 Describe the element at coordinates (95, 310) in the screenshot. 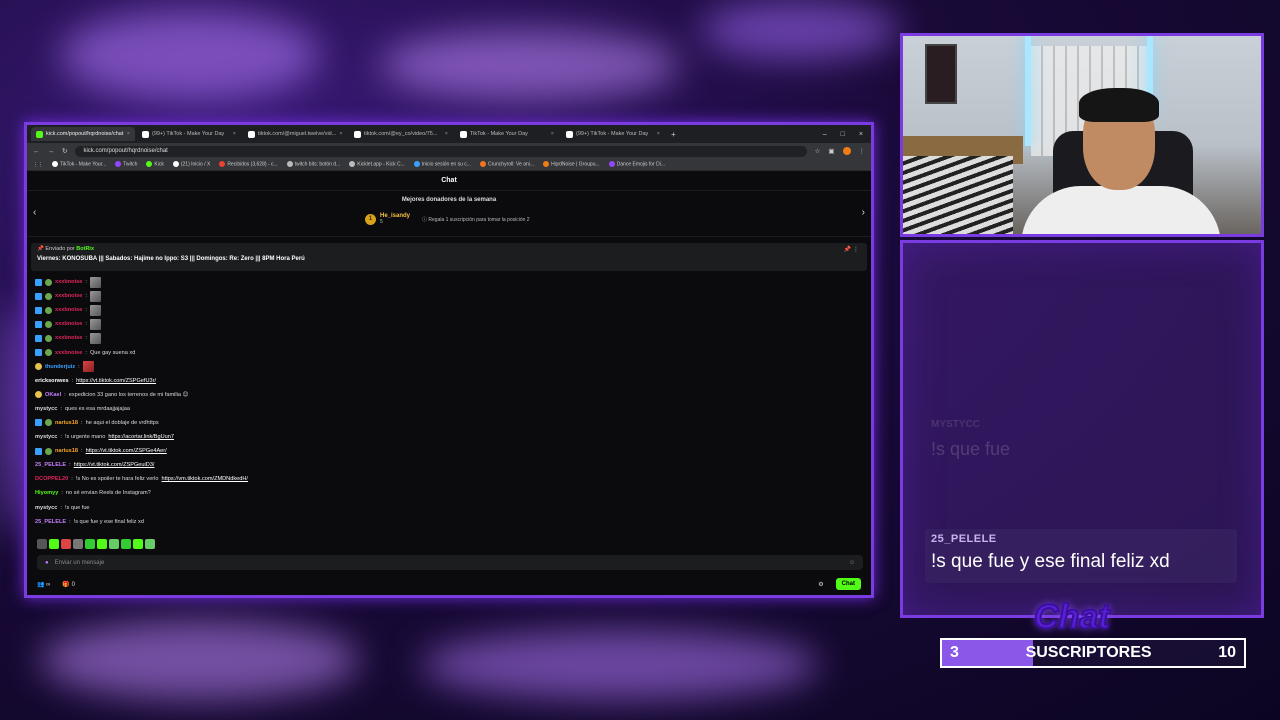

I see `emote-image` at that location.